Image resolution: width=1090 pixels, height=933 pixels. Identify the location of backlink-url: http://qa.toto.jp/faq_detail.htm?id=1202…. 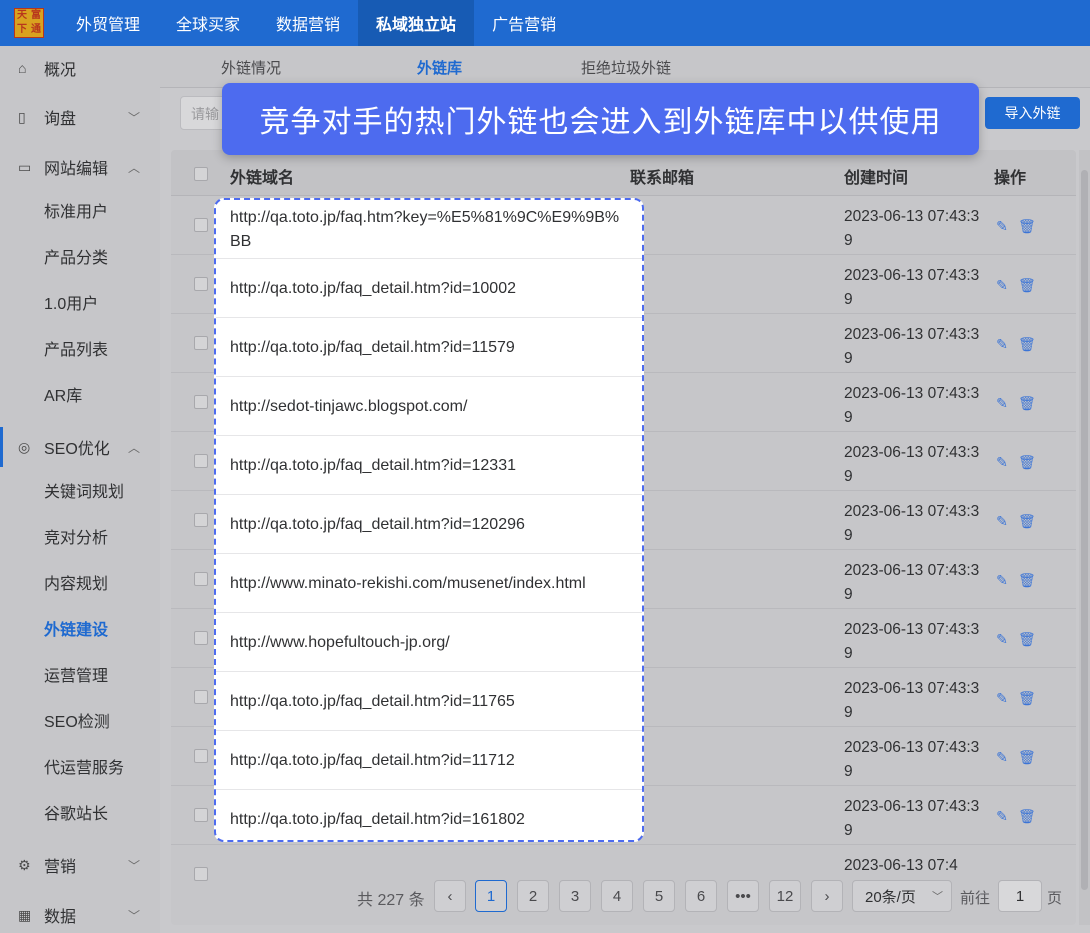
(429, 524).